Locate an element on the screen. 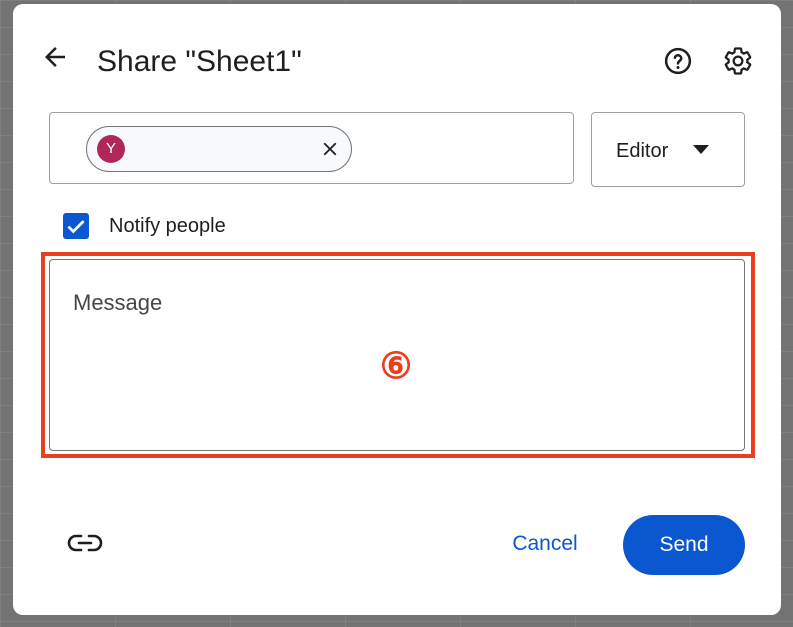 Image resolution: width=793 pixels, height=627 pixels. check-icon is located at coordinates (76, 227).